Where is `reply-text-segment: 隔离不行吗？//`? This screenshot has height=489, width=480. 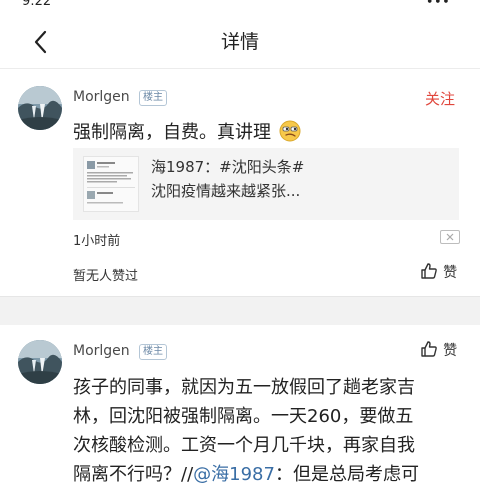
reply-text-segment: 隔离不行吗？// is located at coordinates (133, 474).